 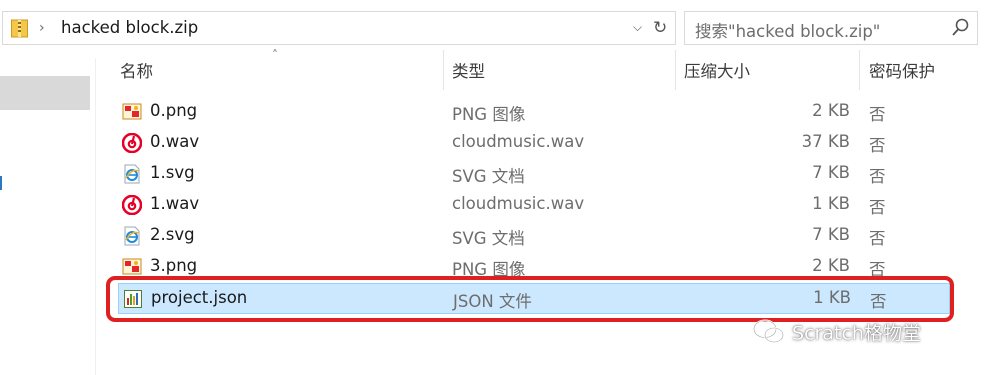 What do you see at coordinates (534, 174) in the screenshot?
I see `file-row: 1.svg SVG 文档 7 KB 否` at bounding box center [534, 174].